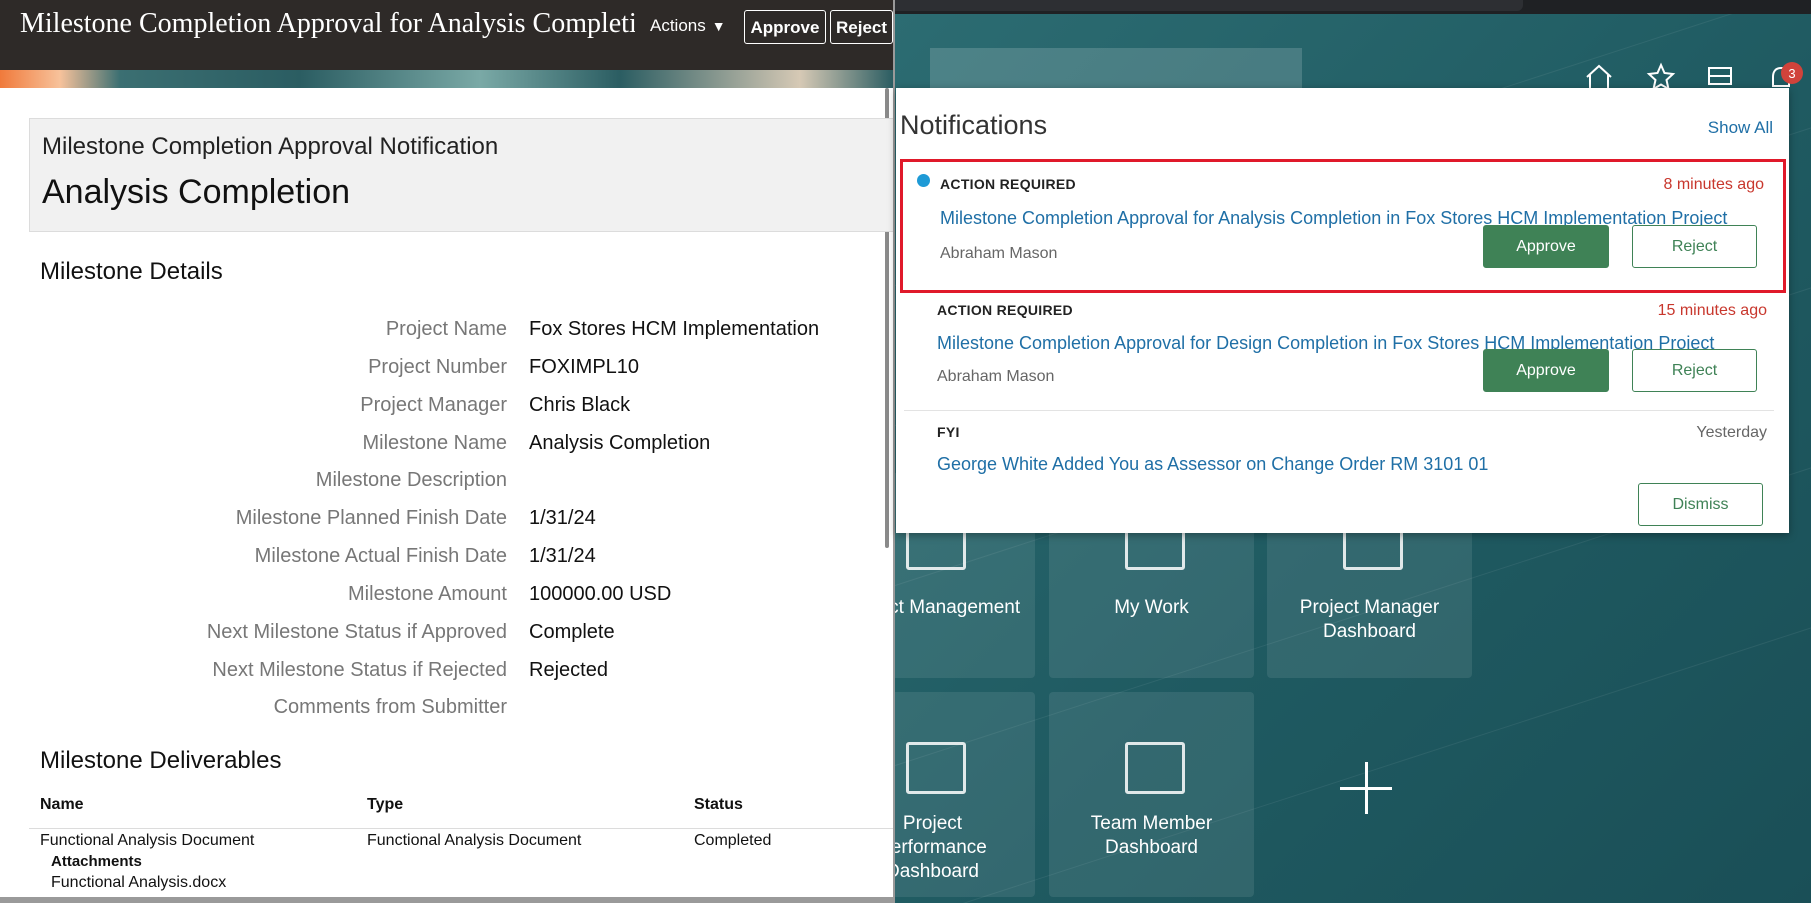 The width and height of the screenshot is (1811, 903). What do you see at coordinates (1369, 619) in the screenshot?
I see `tile-label: Project Manager Dashboard` at bounding box center [1369, 619].